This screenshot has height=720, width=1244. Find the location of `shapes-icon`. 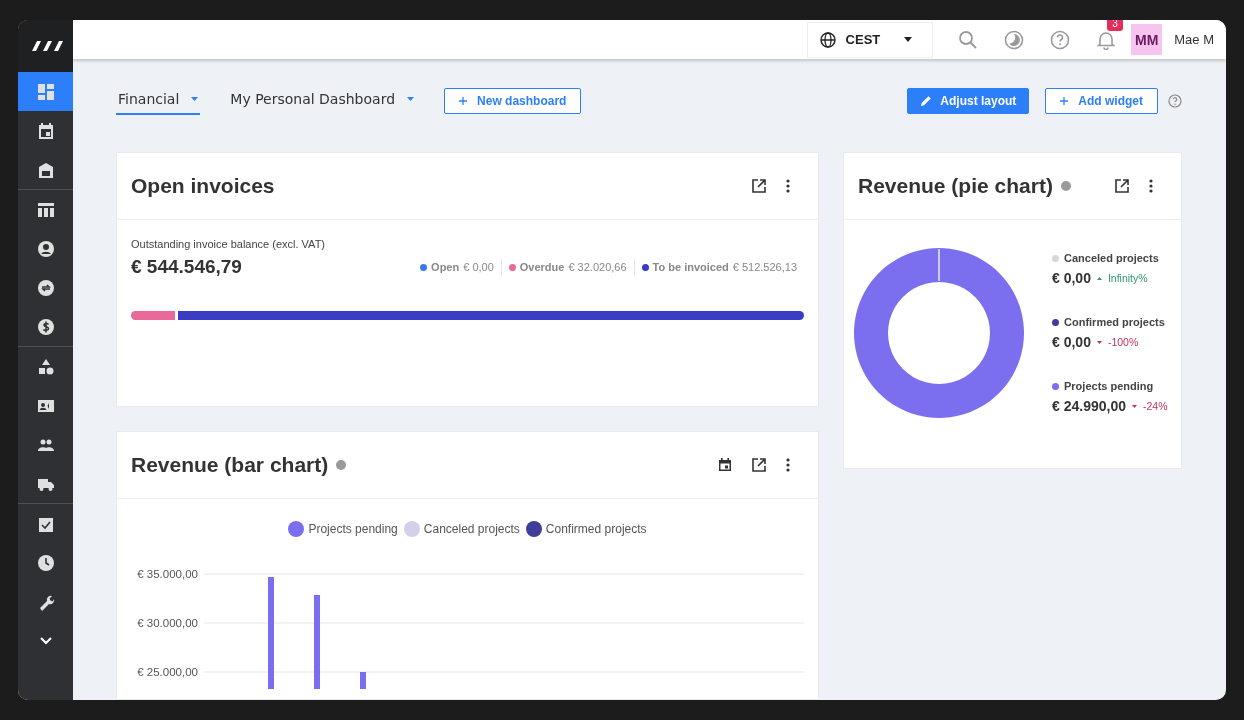

shapes-icon is located at coordinates (45, 366).